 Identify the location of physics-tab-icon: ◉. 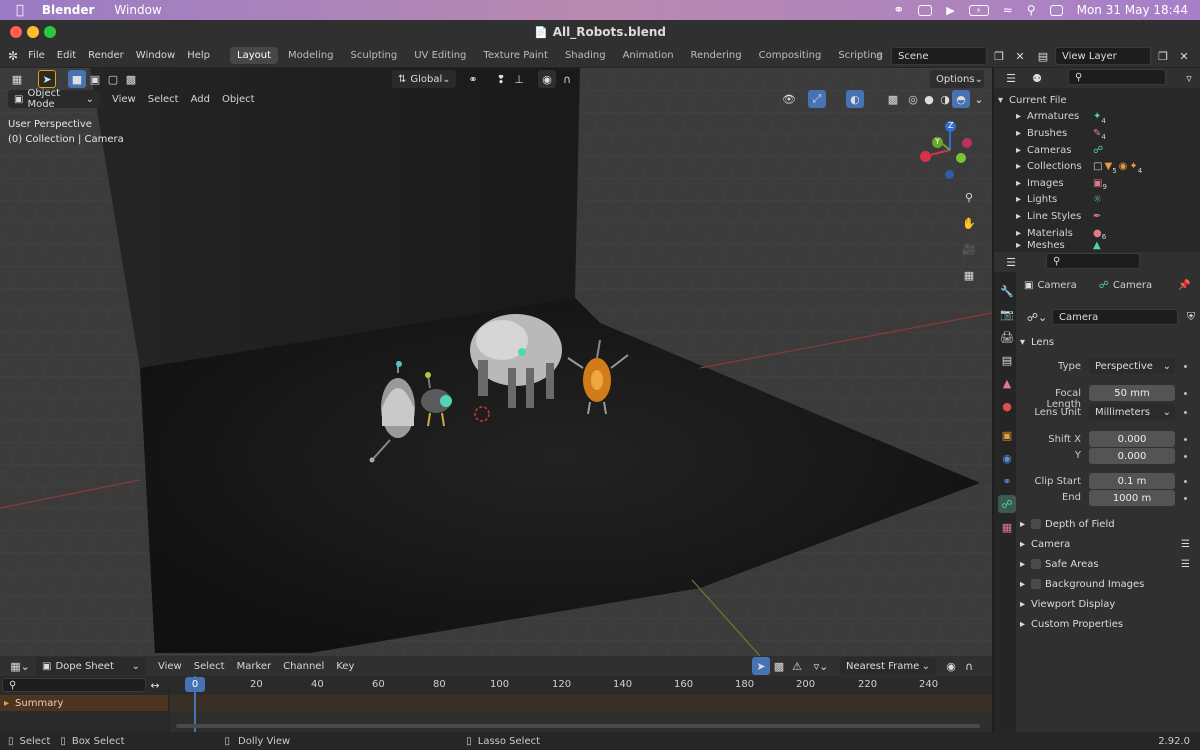
(1007, 458).